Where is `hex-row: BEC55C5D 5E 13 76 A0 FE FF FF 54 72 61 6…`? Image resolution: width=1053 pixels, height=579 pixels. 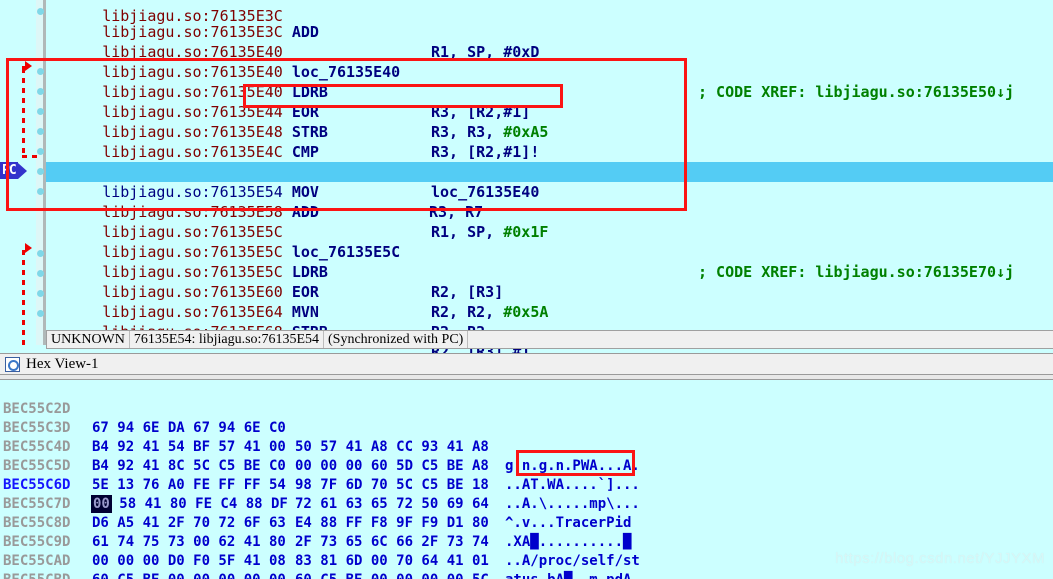
hex-row: BEC55C5D 5E 13 76 A0 FE FF FF 54 72 61 6… is located at coordinates (315, 484).